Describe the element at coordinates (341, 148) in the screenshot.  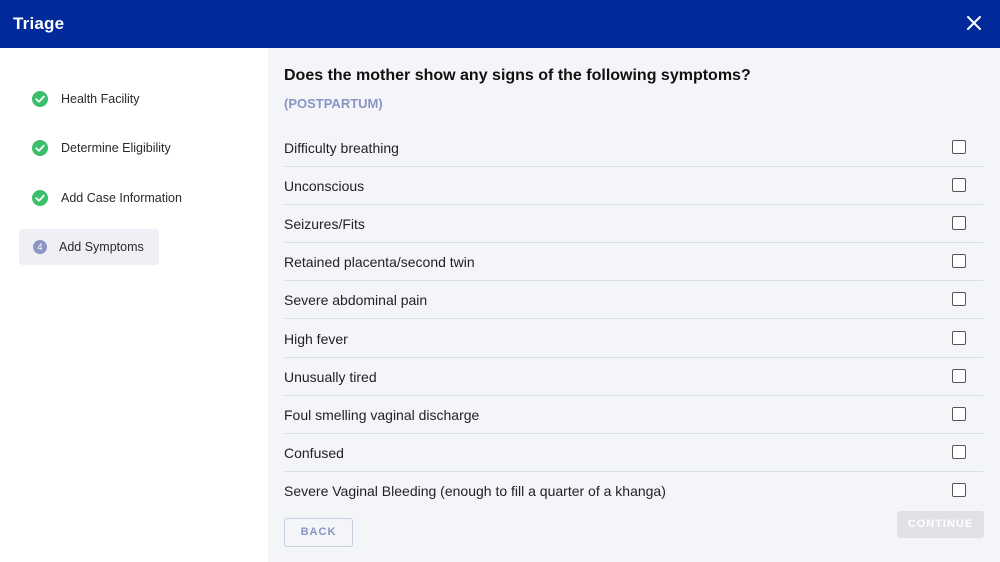
I see `symptom-label: Difficulty breathing` at that location.